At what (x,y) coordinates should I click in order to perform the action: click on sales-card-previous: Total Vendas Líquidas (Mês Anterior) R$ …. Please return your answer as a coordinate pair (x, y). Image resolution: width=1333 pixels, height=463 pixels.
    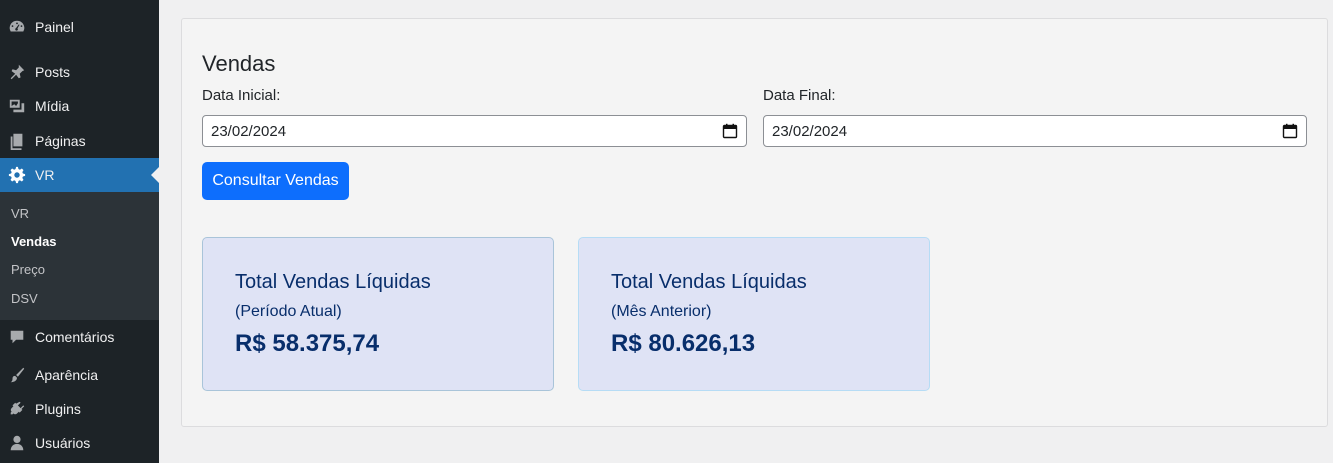
    Looking at the image, I should click on (754, 314).